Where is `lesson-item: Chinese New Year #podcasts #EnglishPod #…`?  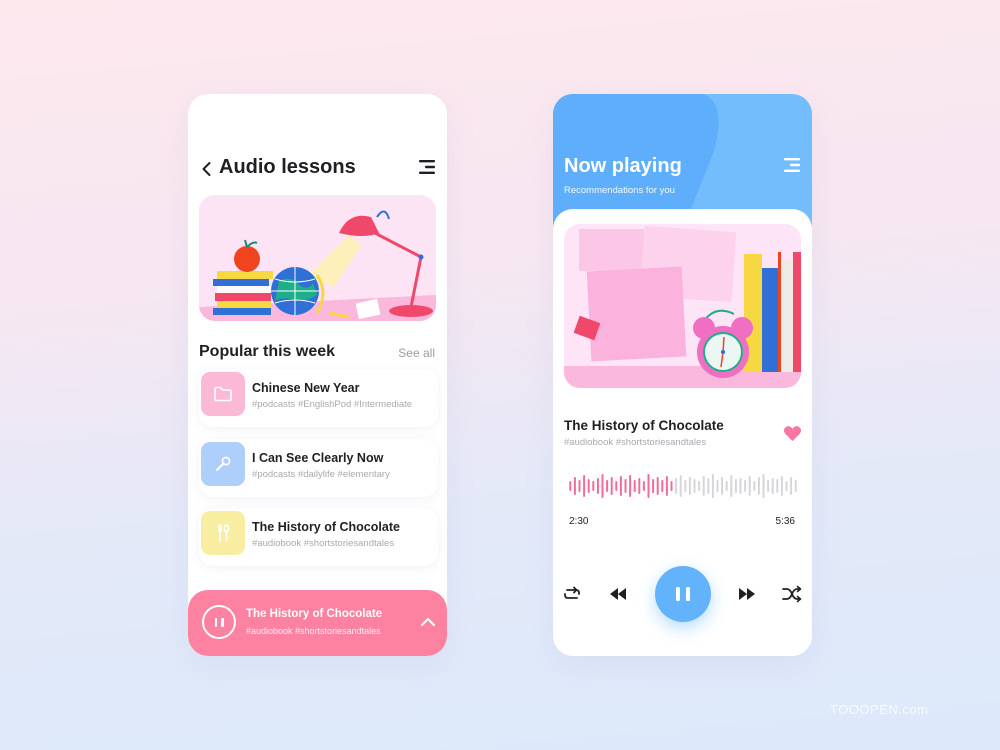
lesson-item: Chinese New Year #podcasts #EnglishPod #… is located at coordinates (318, 398).